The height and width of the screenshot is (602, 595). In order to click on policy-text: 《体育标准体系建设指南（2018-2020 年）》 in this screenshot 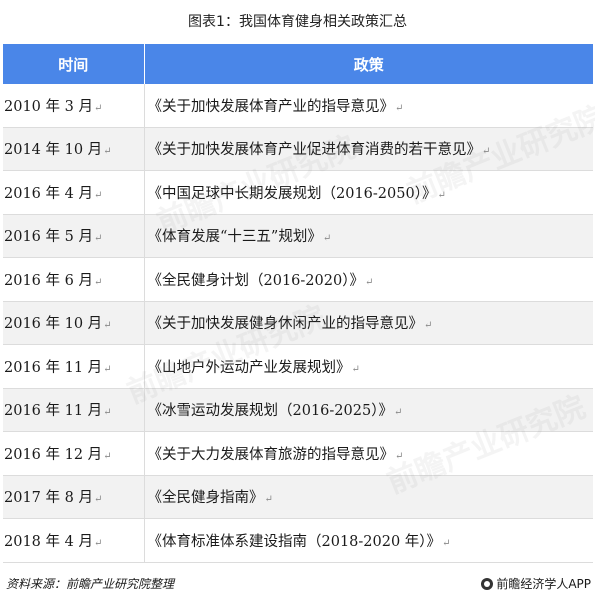, I will do `click(294, 541)`.